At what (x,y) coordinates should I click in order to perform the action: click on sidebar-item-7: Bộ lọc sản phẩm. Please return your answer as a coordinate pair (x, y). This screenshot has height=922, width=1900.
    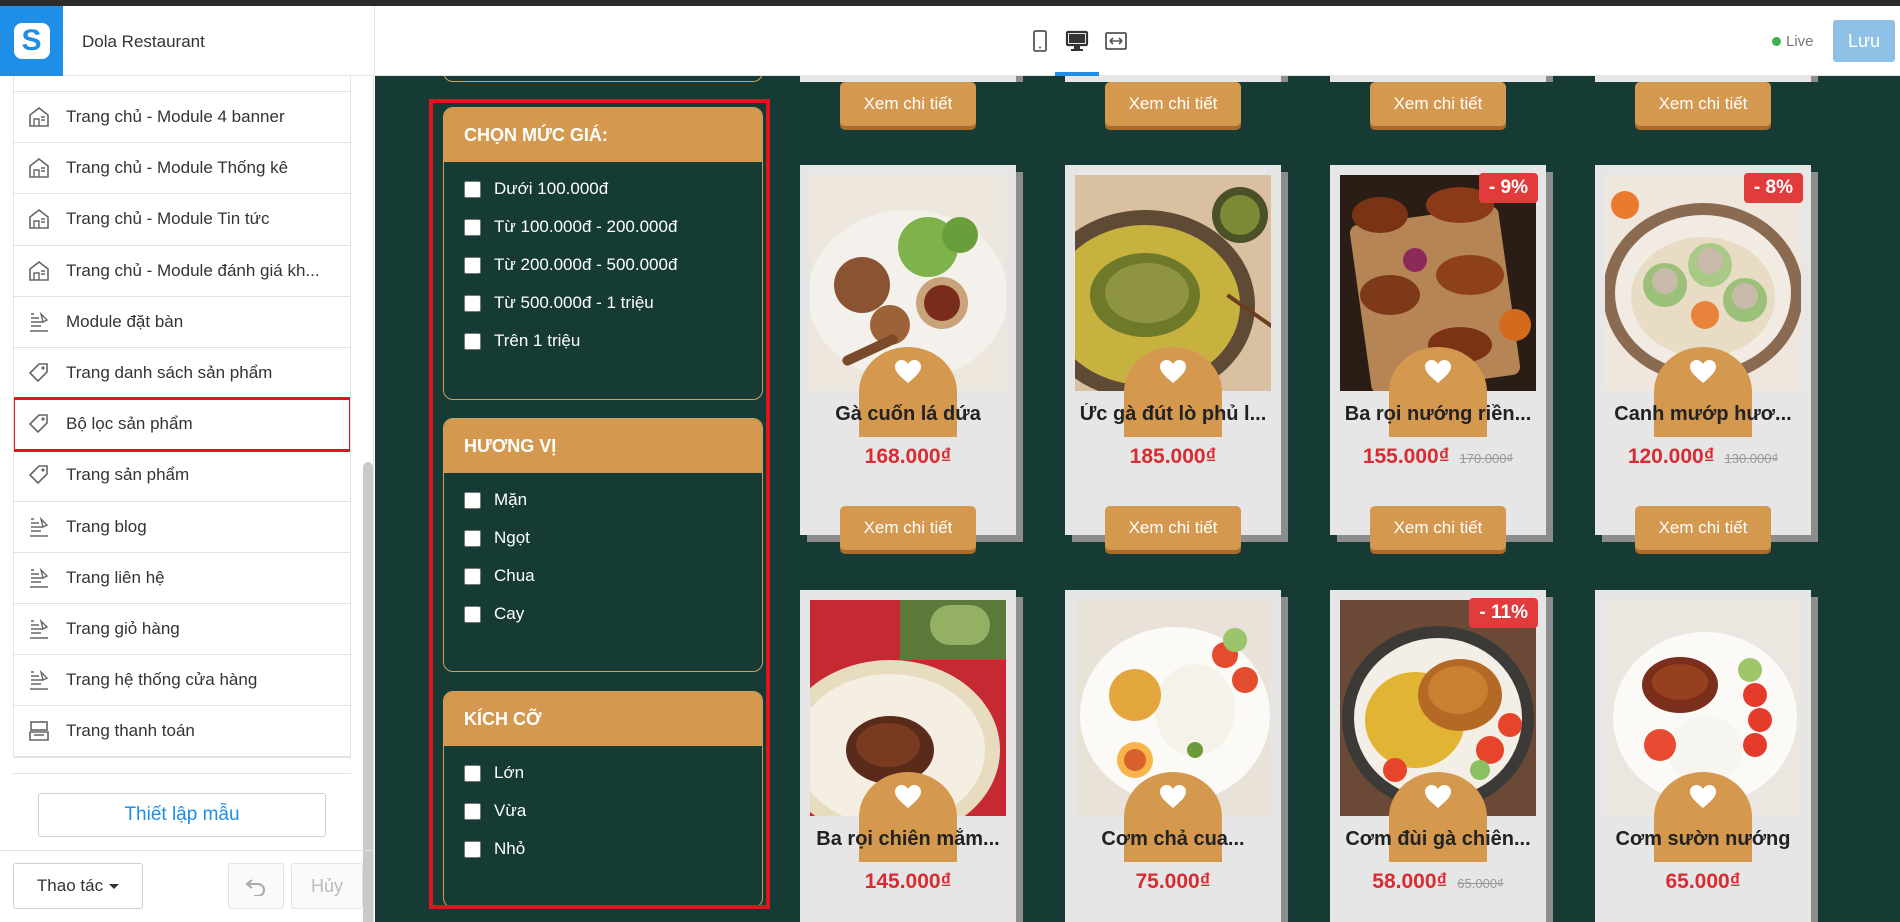
    Looking at the image, I should click on (182, 425).